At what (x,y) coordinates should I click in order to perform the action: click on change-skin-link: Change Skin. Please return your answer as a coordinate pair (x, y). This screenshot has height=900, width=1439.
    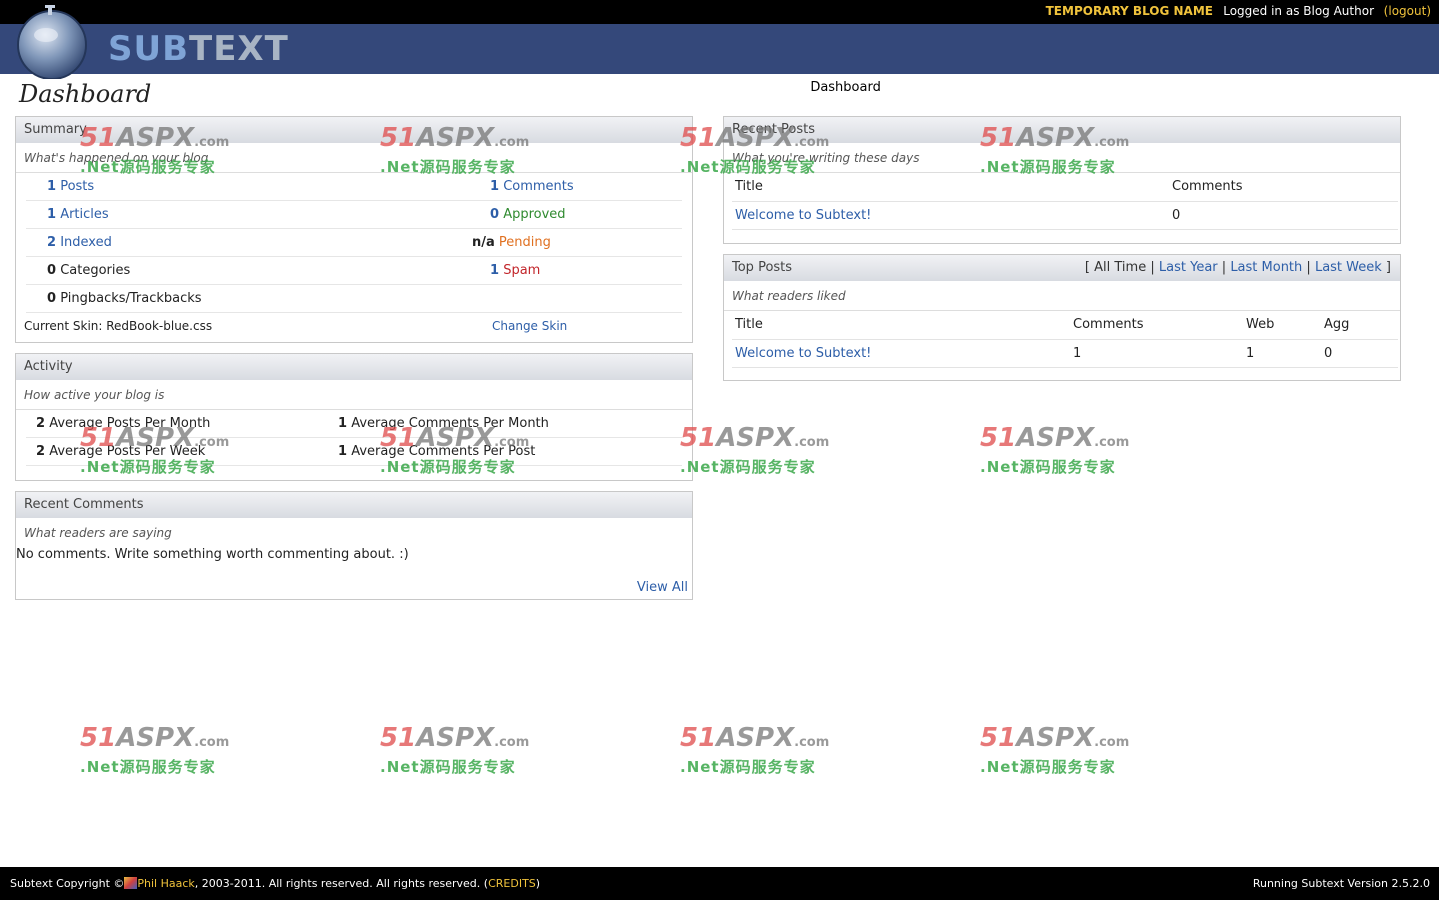
    Looking at the image, I should click on (529, 326).